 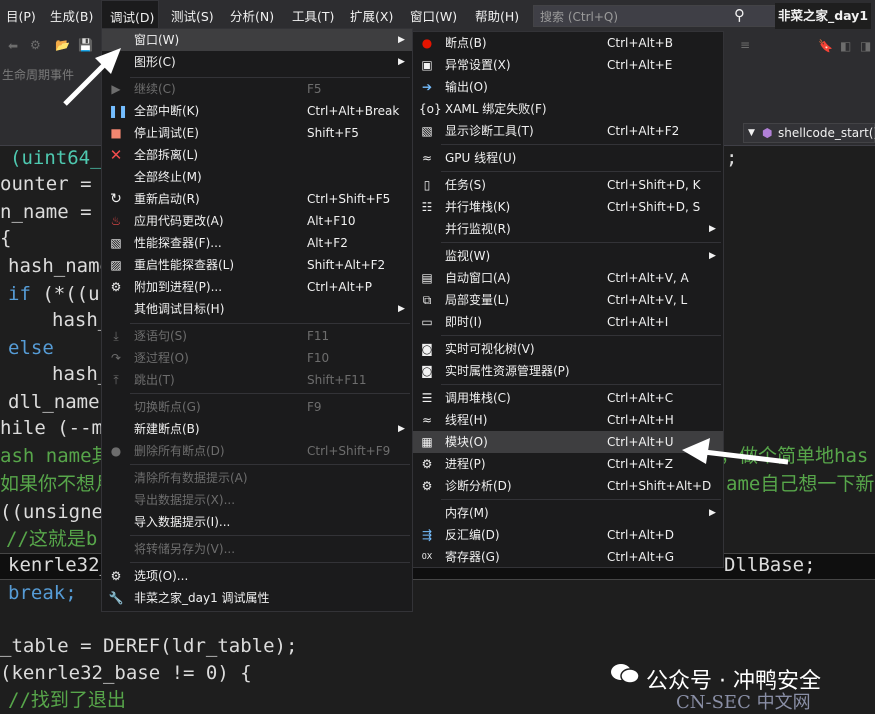 I want to click on menu-item-new-breakpoint: 新建断点(B) ▶, so click(x=257, y=429).